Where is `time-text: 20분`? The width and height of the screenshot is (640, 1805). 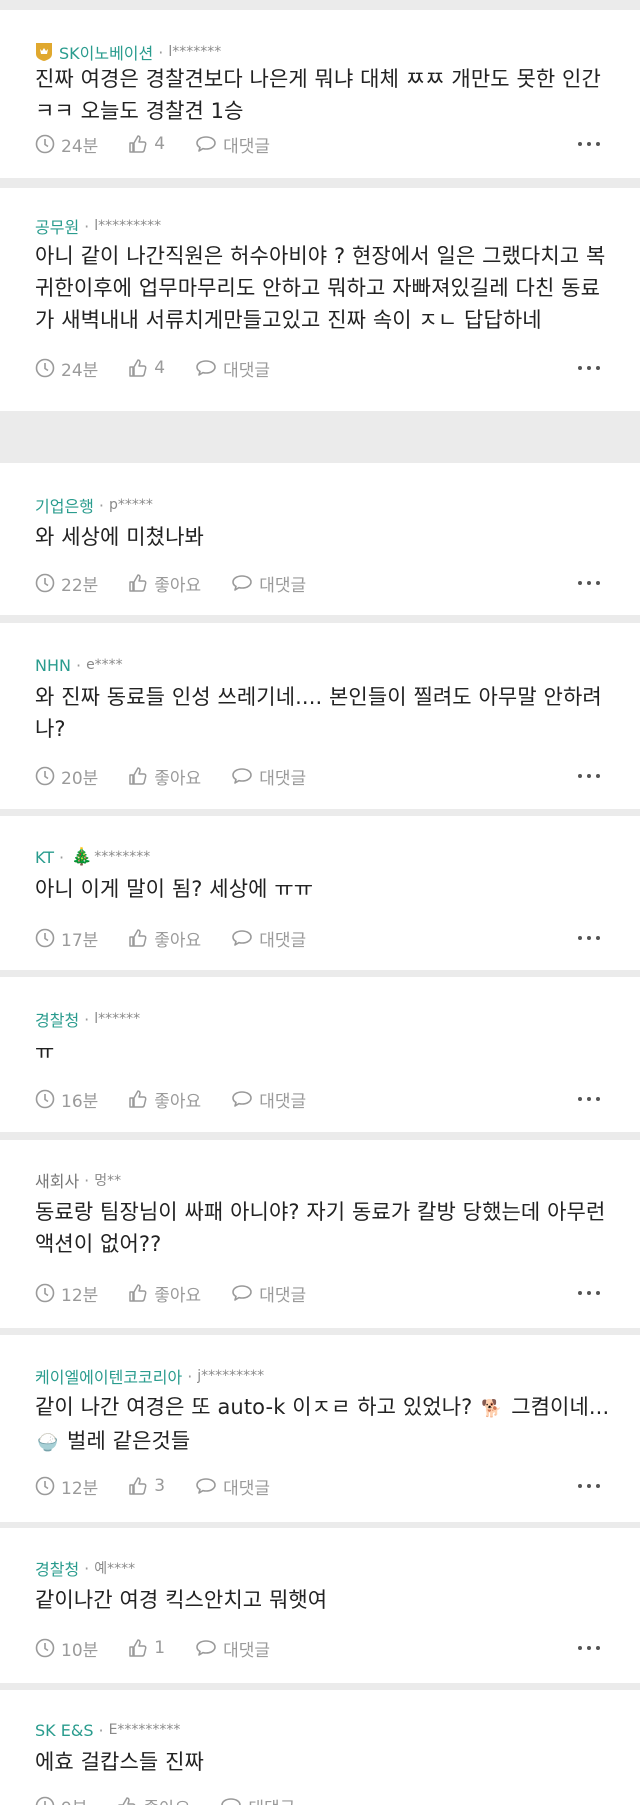 time-text: 20분 is located at coordinates (80, 778).